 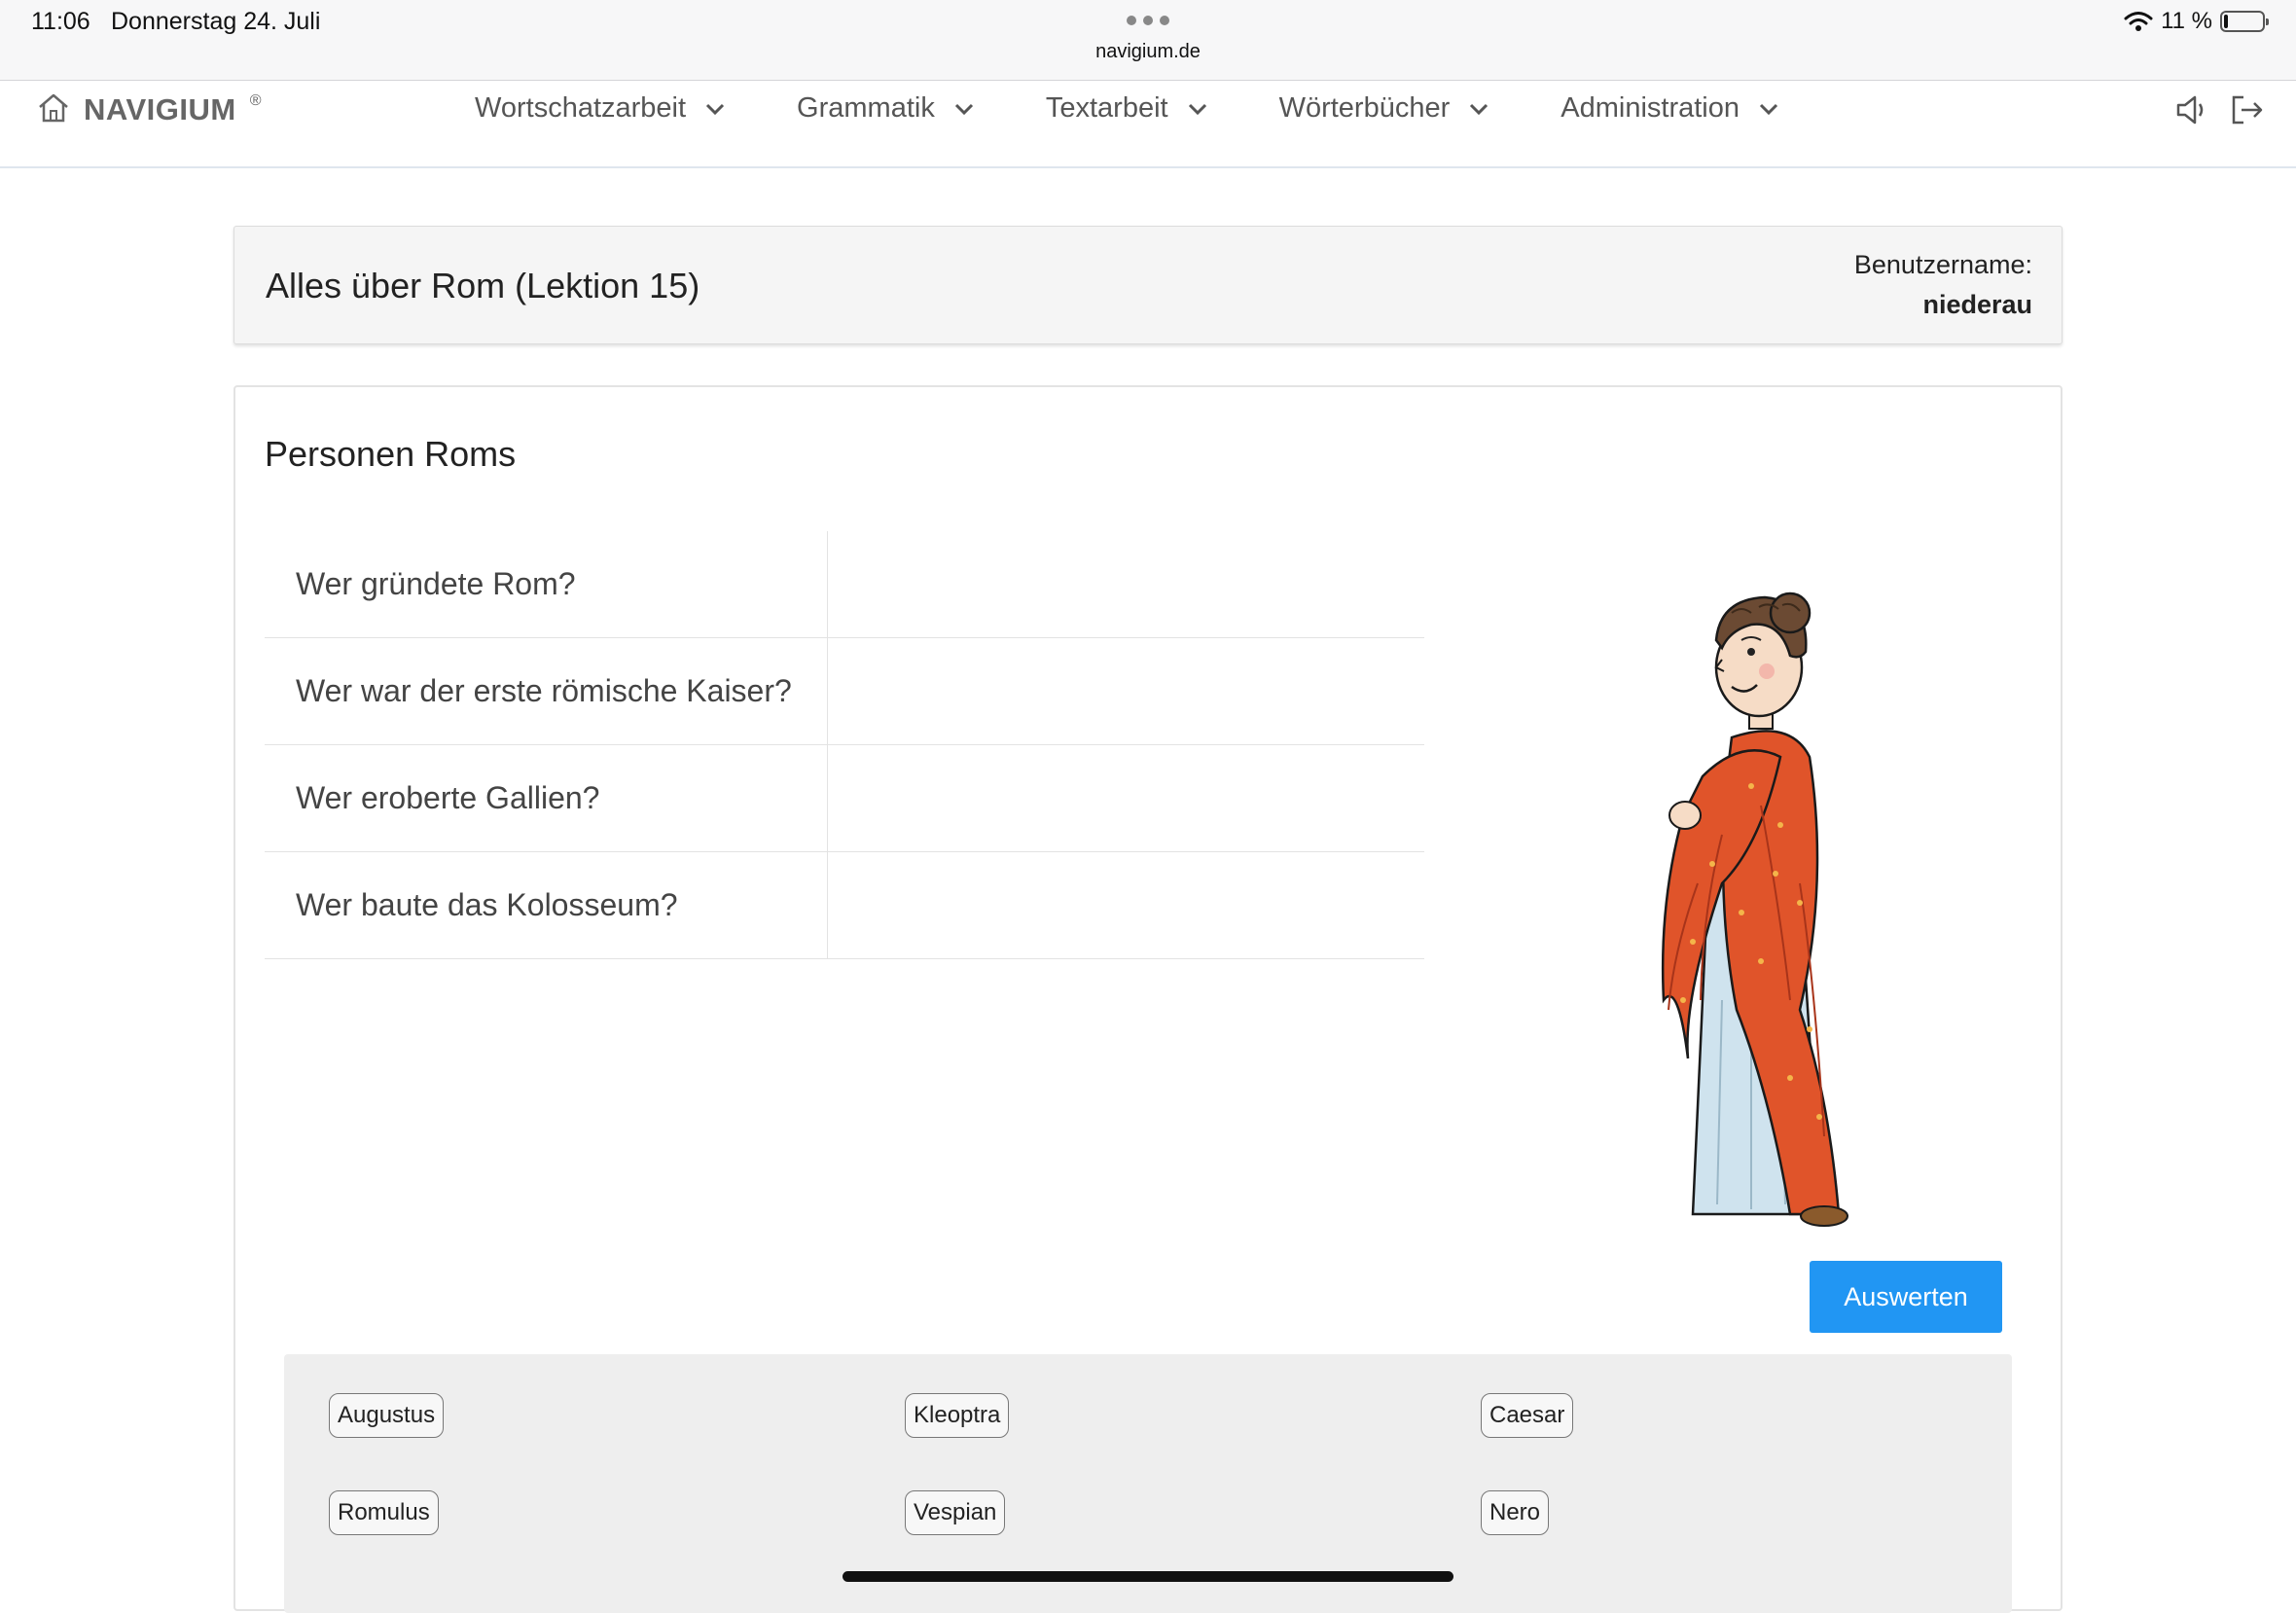 What do you see at coordinates (1515, 1512) in the screenshot?
I see `word-chip-nero: Nero` at bounding box center [1515, 1512].